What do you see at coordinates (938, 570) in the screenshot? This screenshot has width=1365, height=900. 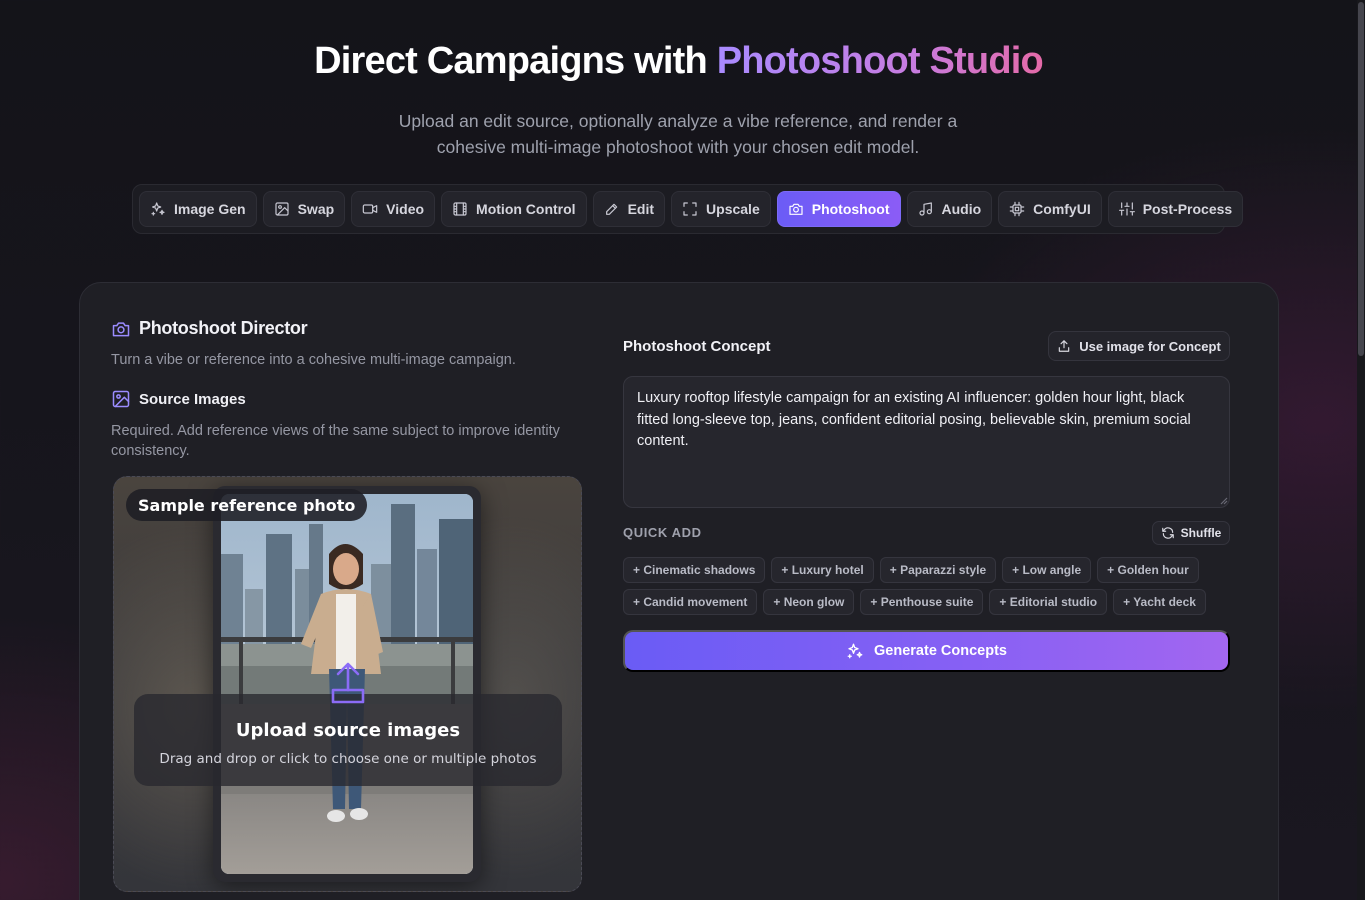 I see `chip-paparazzi-style: + Paparazzi style` at bounding box center [938, 570].